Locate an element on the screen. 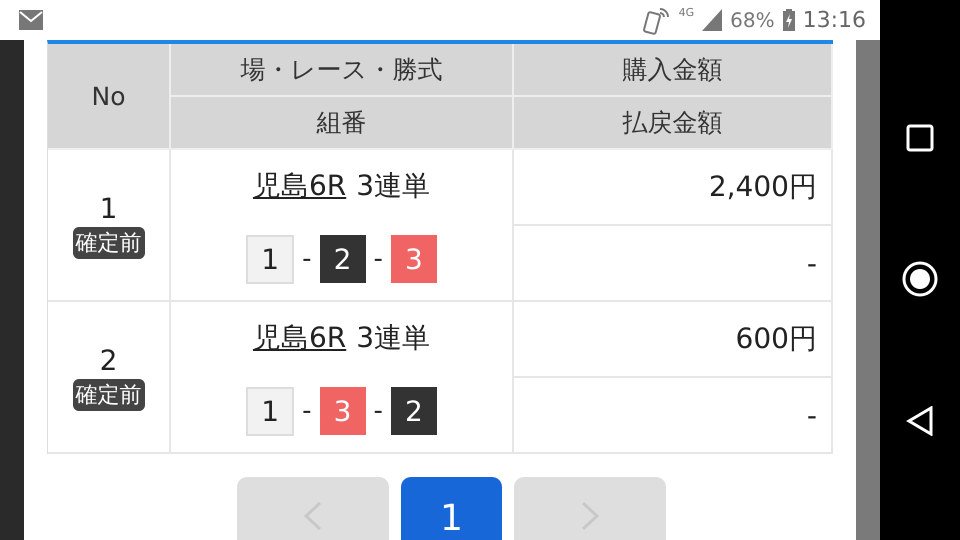 The width and height of the screenshot is (960, 540). page-button: 1 is located at coordinates (451, 508).